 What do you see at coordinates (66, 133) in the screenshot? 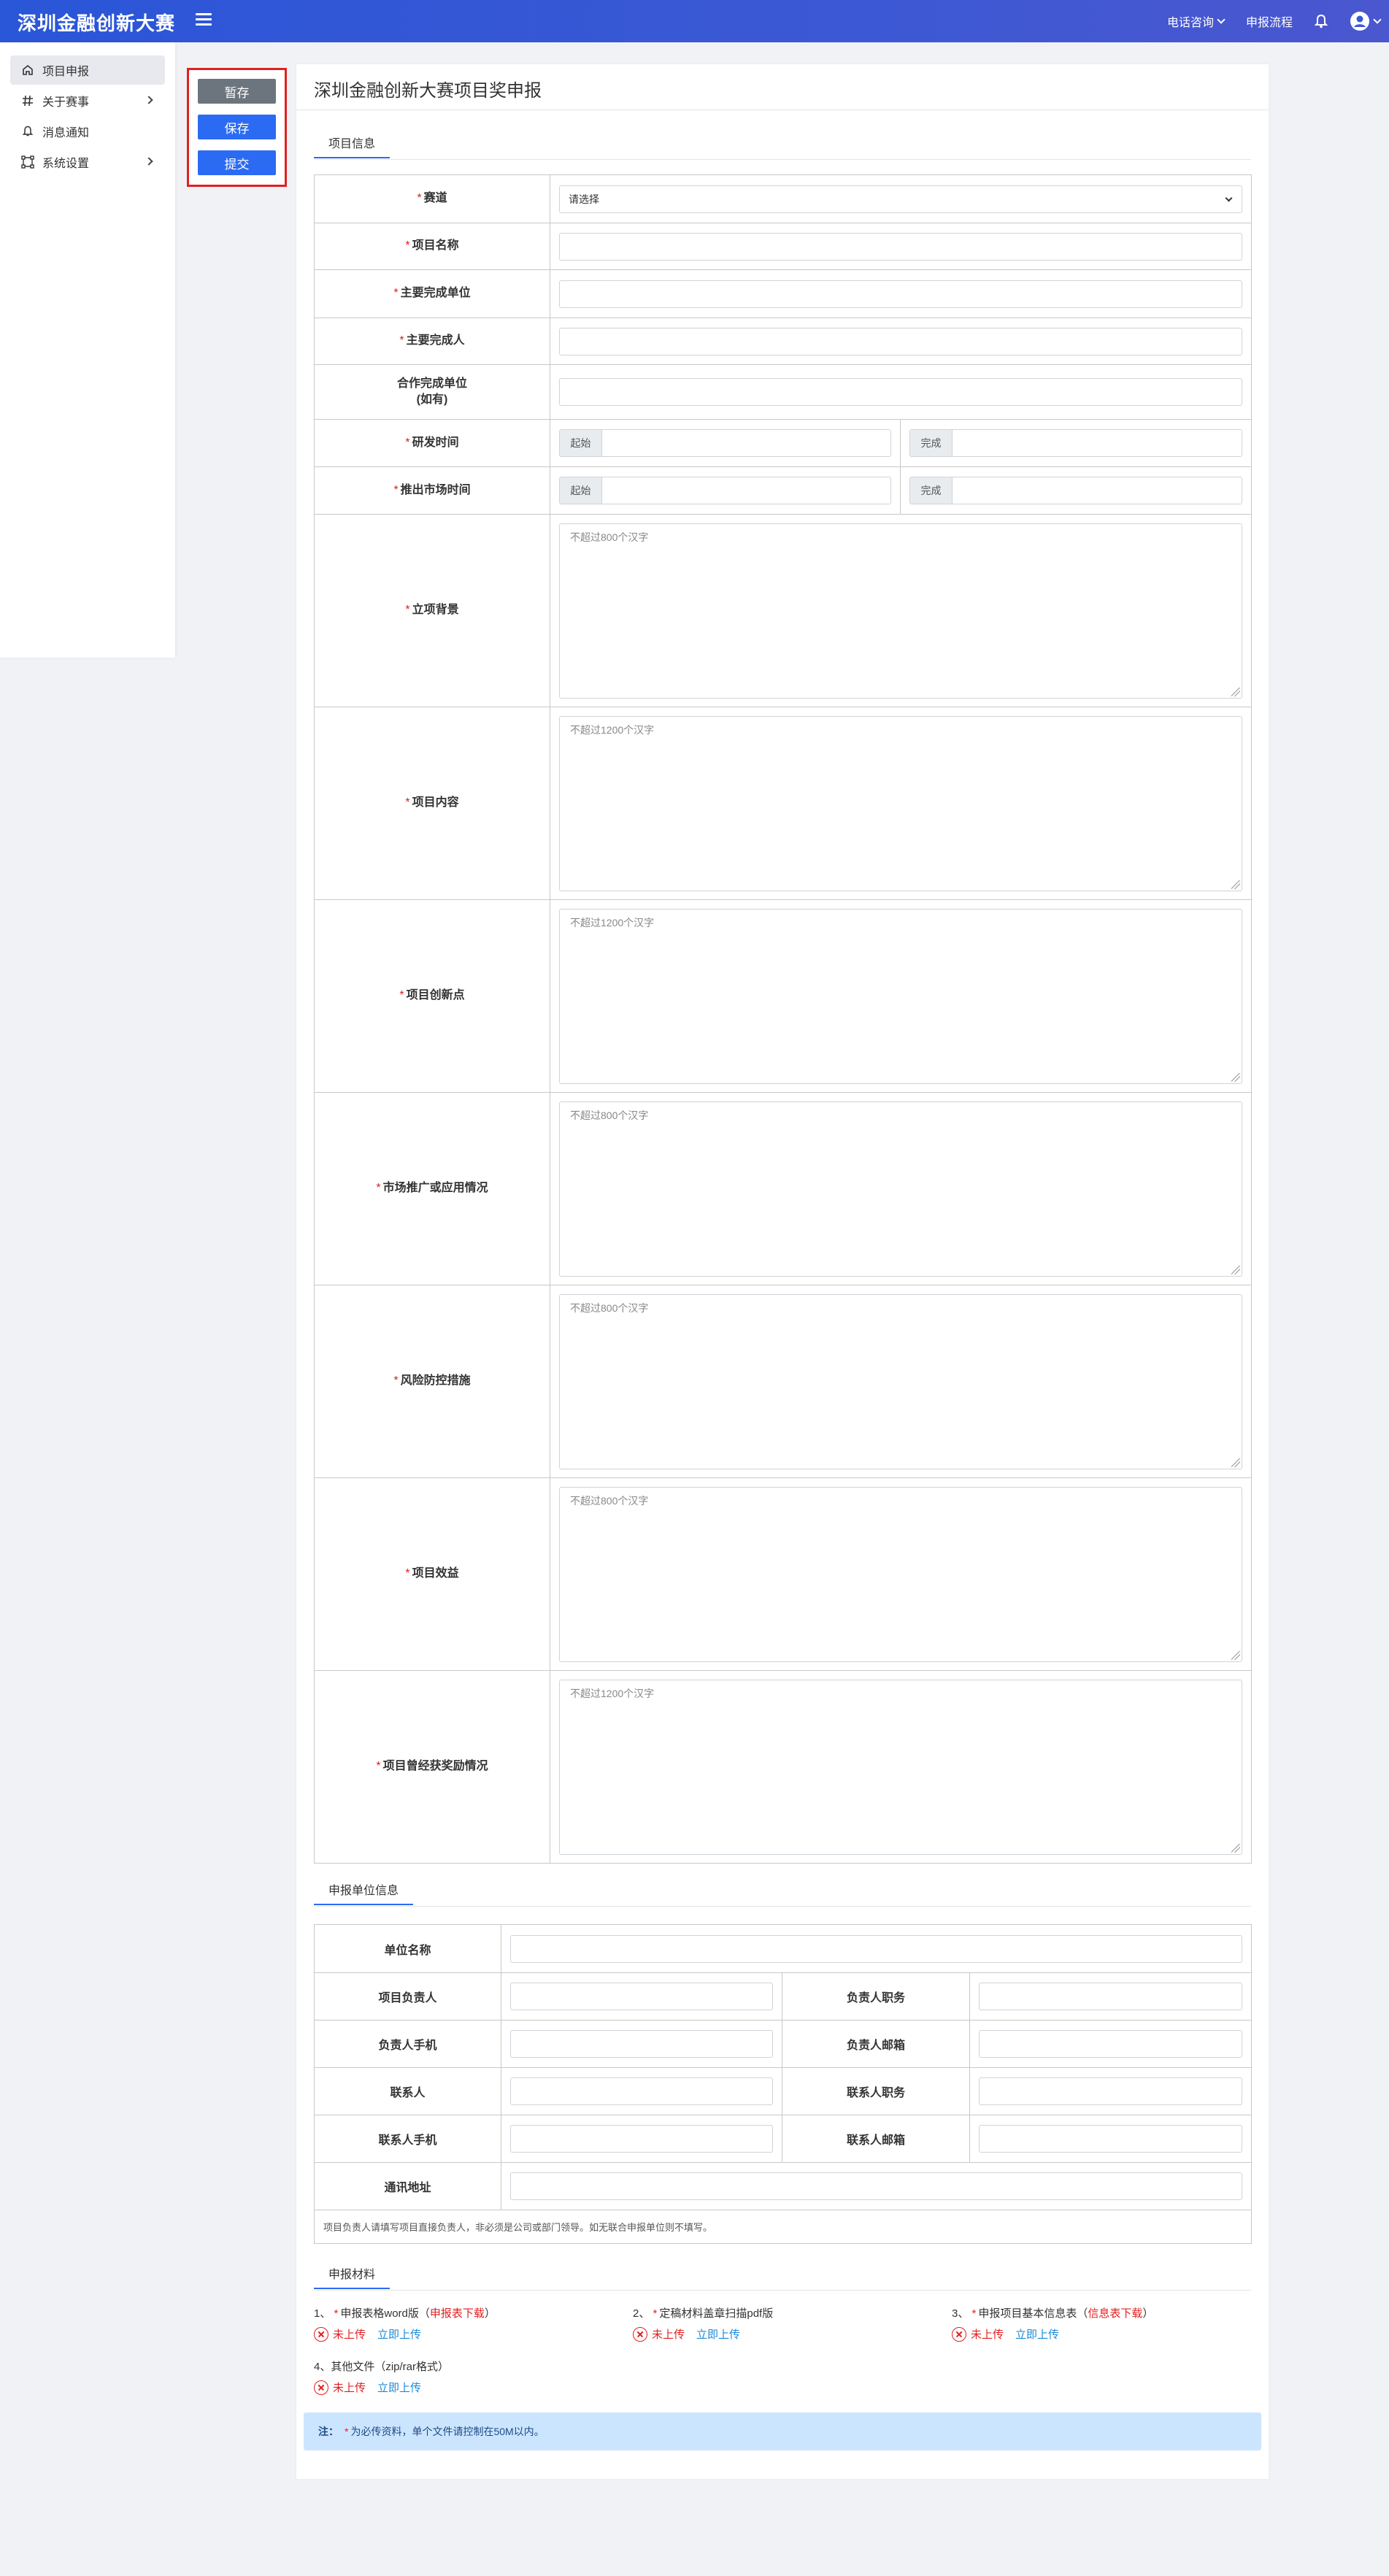
I see `sidebar-item-label: 消息通知` at bounding box center [66, 133].